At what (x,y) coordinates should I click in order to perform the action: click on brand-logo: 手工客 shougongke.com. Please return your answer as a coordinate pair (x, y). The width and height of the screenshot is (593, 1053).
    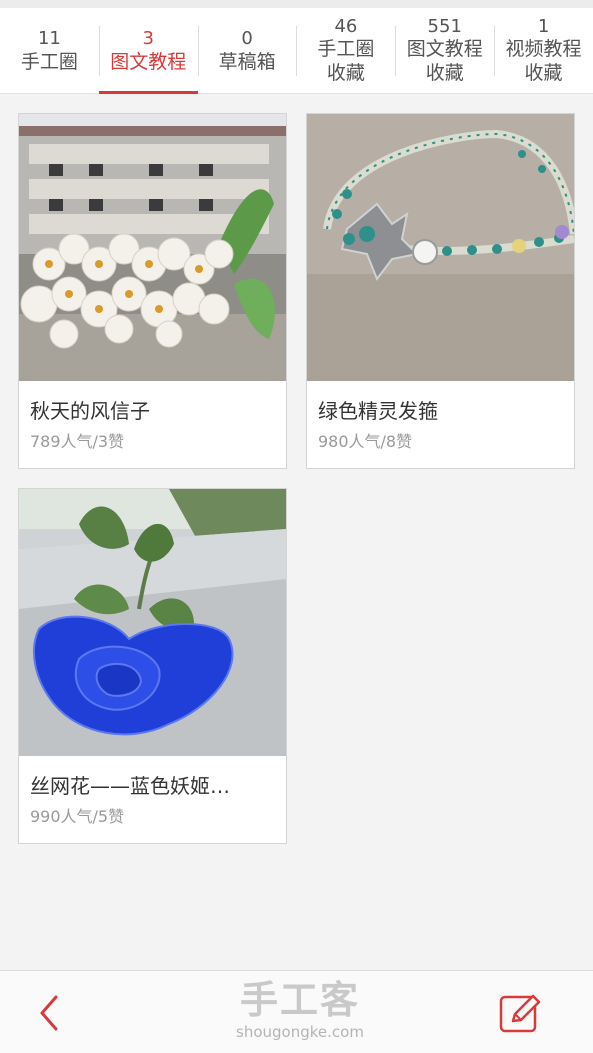
    Looking at the image, I should click on (300, 1012).